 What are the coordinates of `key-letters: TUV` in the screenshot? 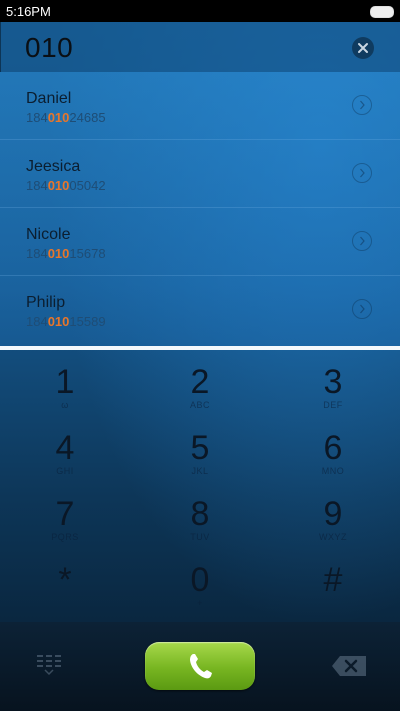 It's located at (200, 537).